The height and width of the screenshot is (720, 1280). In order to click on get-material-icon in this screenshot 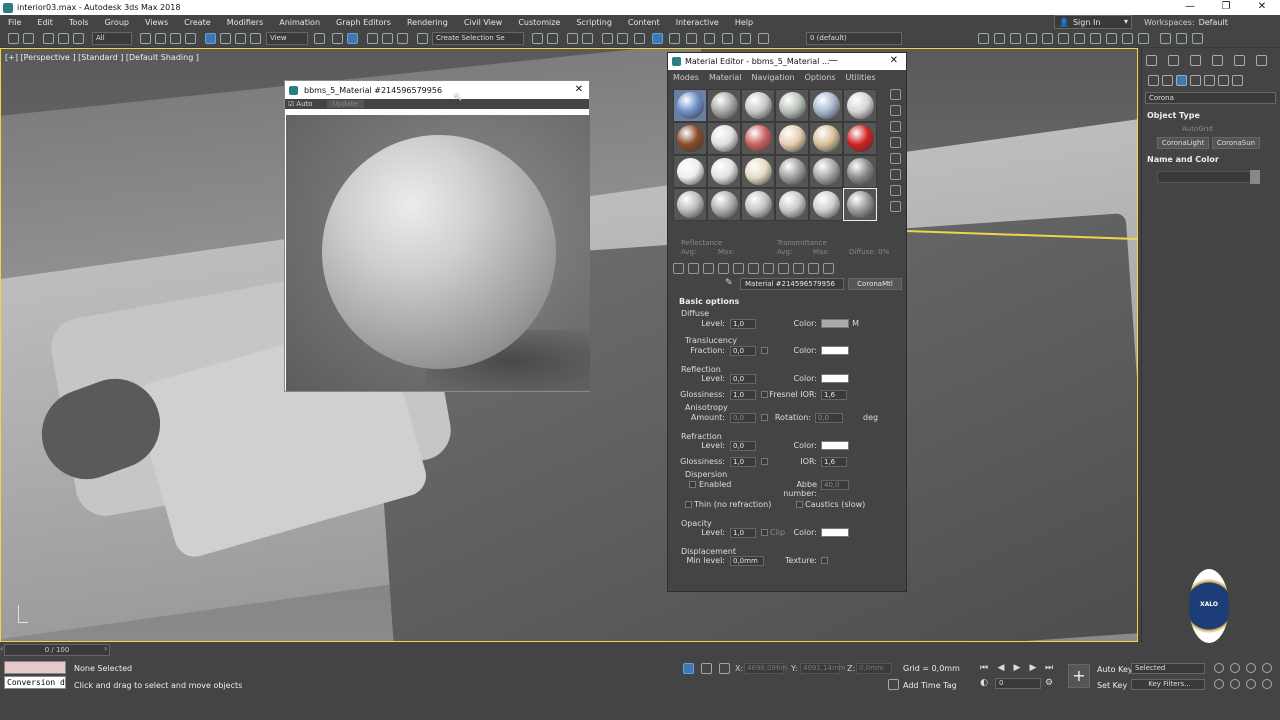, I will do `click(678, 268)`.